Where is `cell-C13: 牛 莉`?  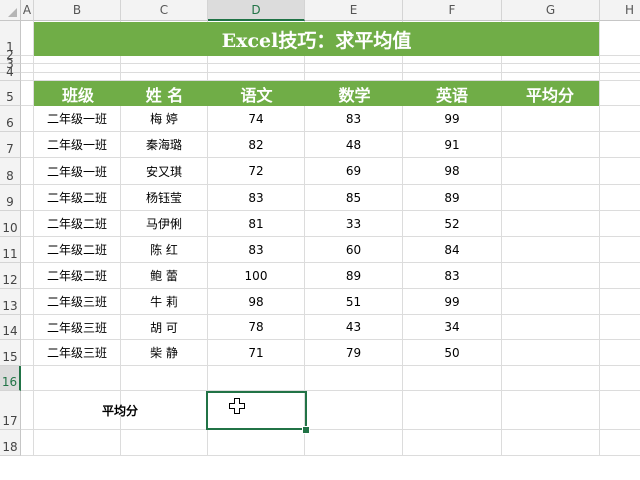
cell-C13: 牛 莉 is located at coordinates (164, 302).